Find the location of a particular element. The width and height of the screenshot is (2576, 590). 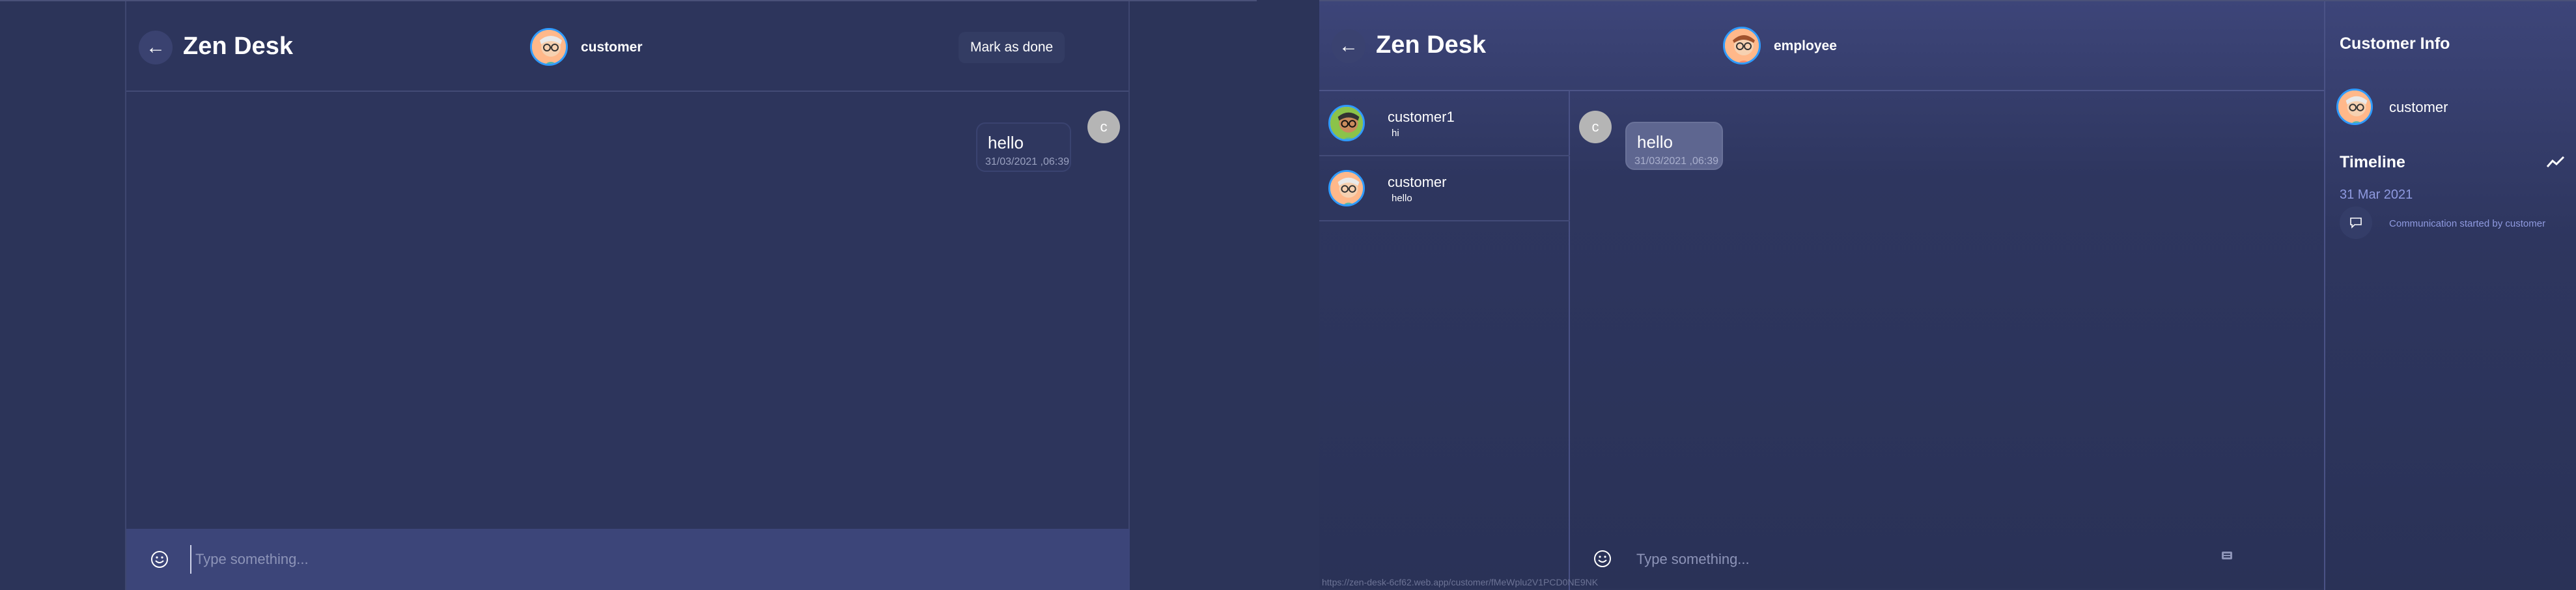

list-item: customer1 hi is located at coordinates (1445, 123).